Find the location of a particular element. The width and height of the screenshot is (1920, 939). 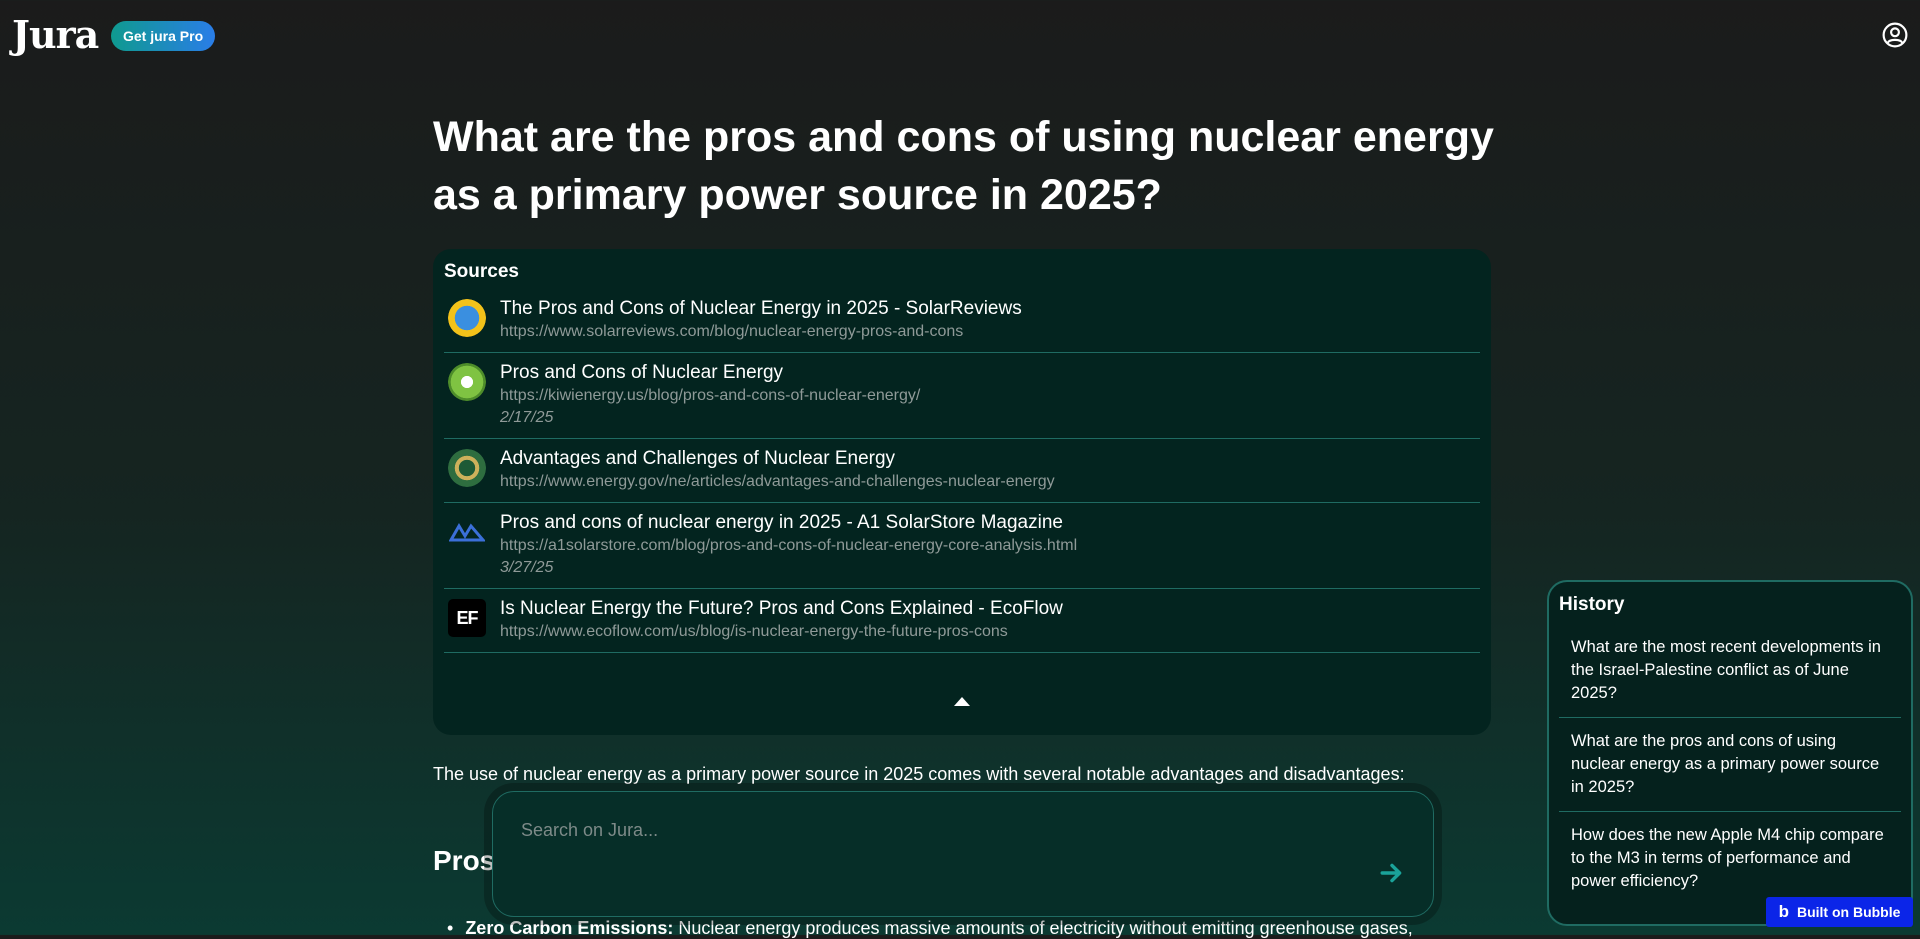

energy-gov-favicon-icon is located at coordinates (467, 468).